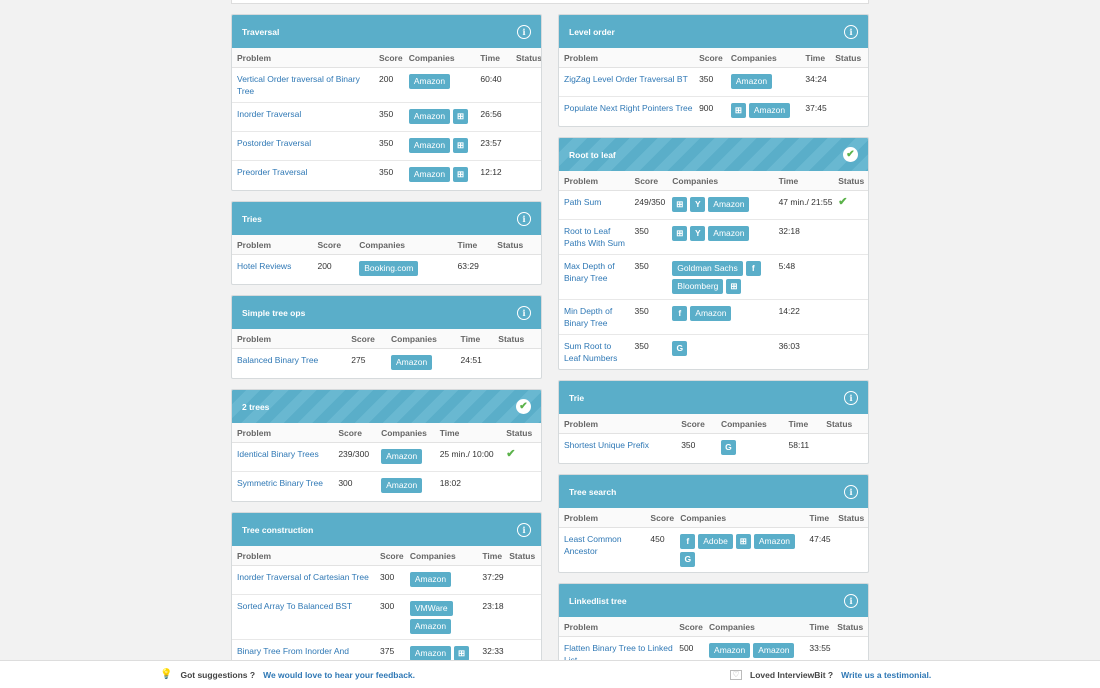 This screenshot has height=688, width=1100. I want to click on card-header: Tree construction i, so click(386, 529).